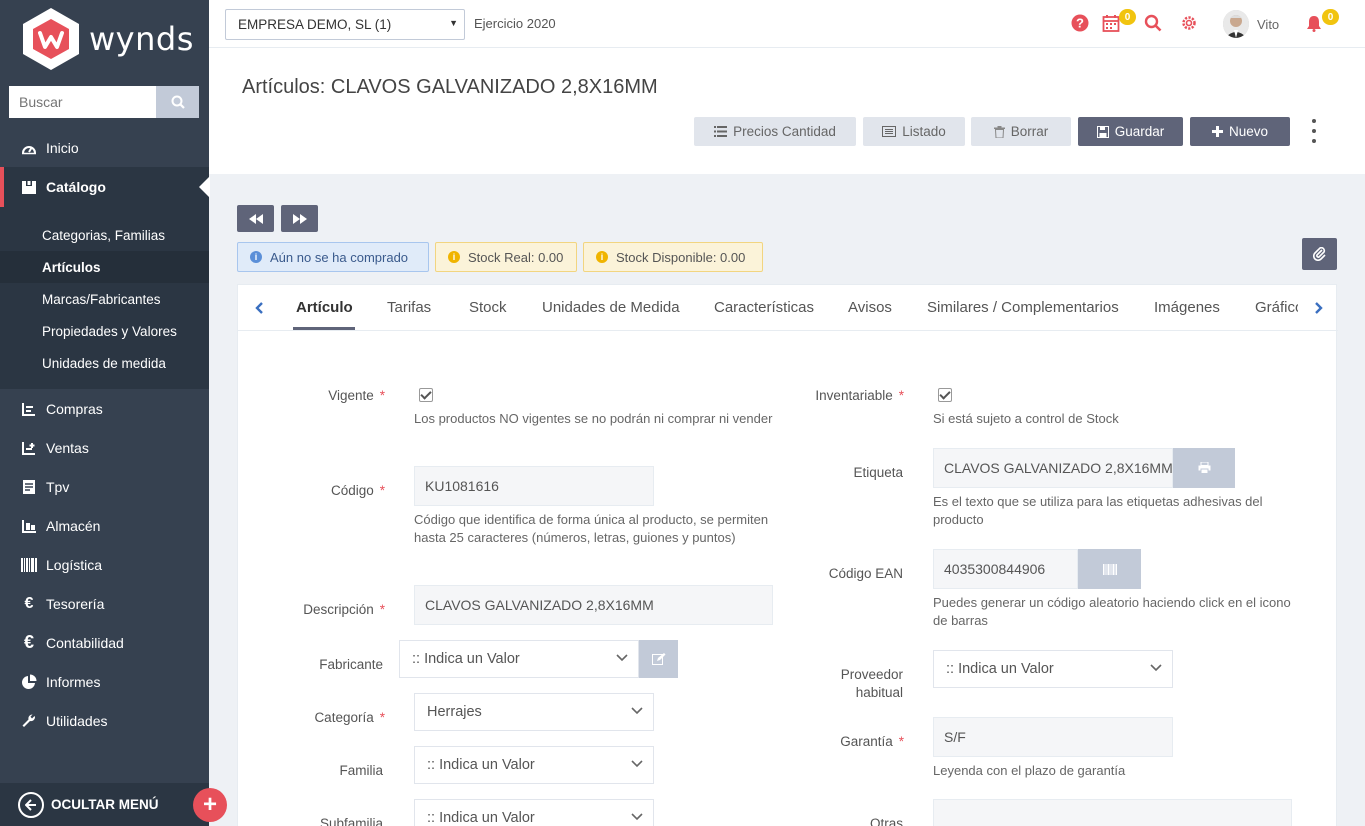  What do you see at coordinates (764, 307) in the screenshot?
I see `tab-caracteristicas: Características` at bounding box center [764, 307].